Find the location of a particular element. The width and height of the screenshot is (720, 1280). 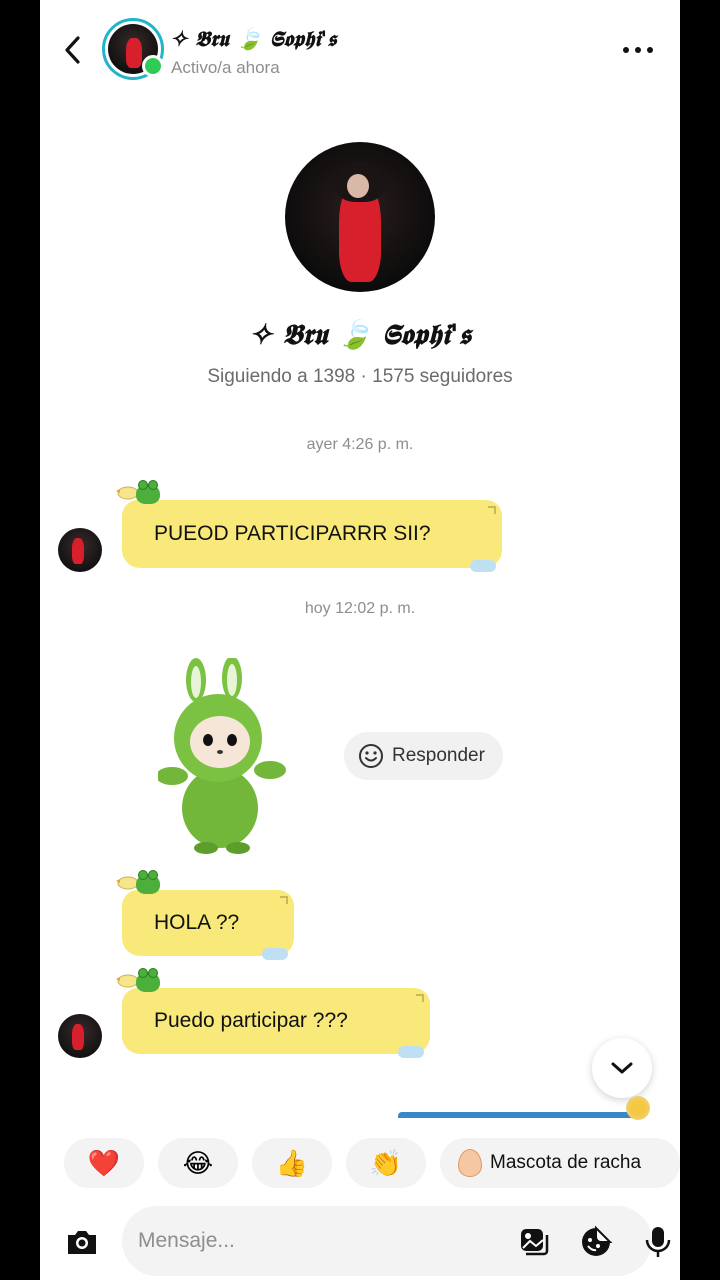

reply-label: Responder is located at coordinates (438, 755).